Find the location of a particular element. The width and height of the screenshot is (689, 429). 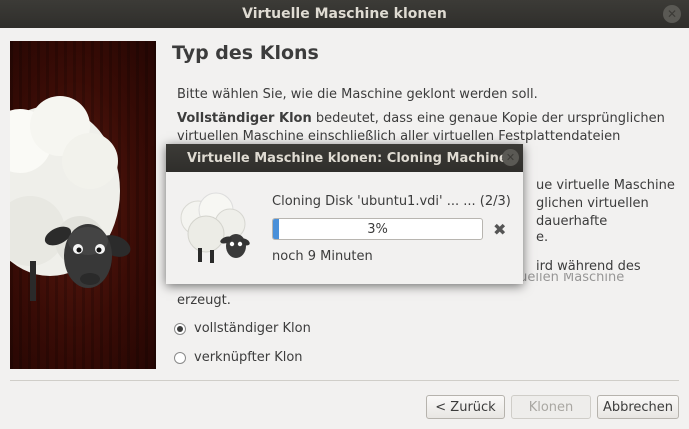

time-remaining: noch 9 Minuten is located at coordinates (322, 256).